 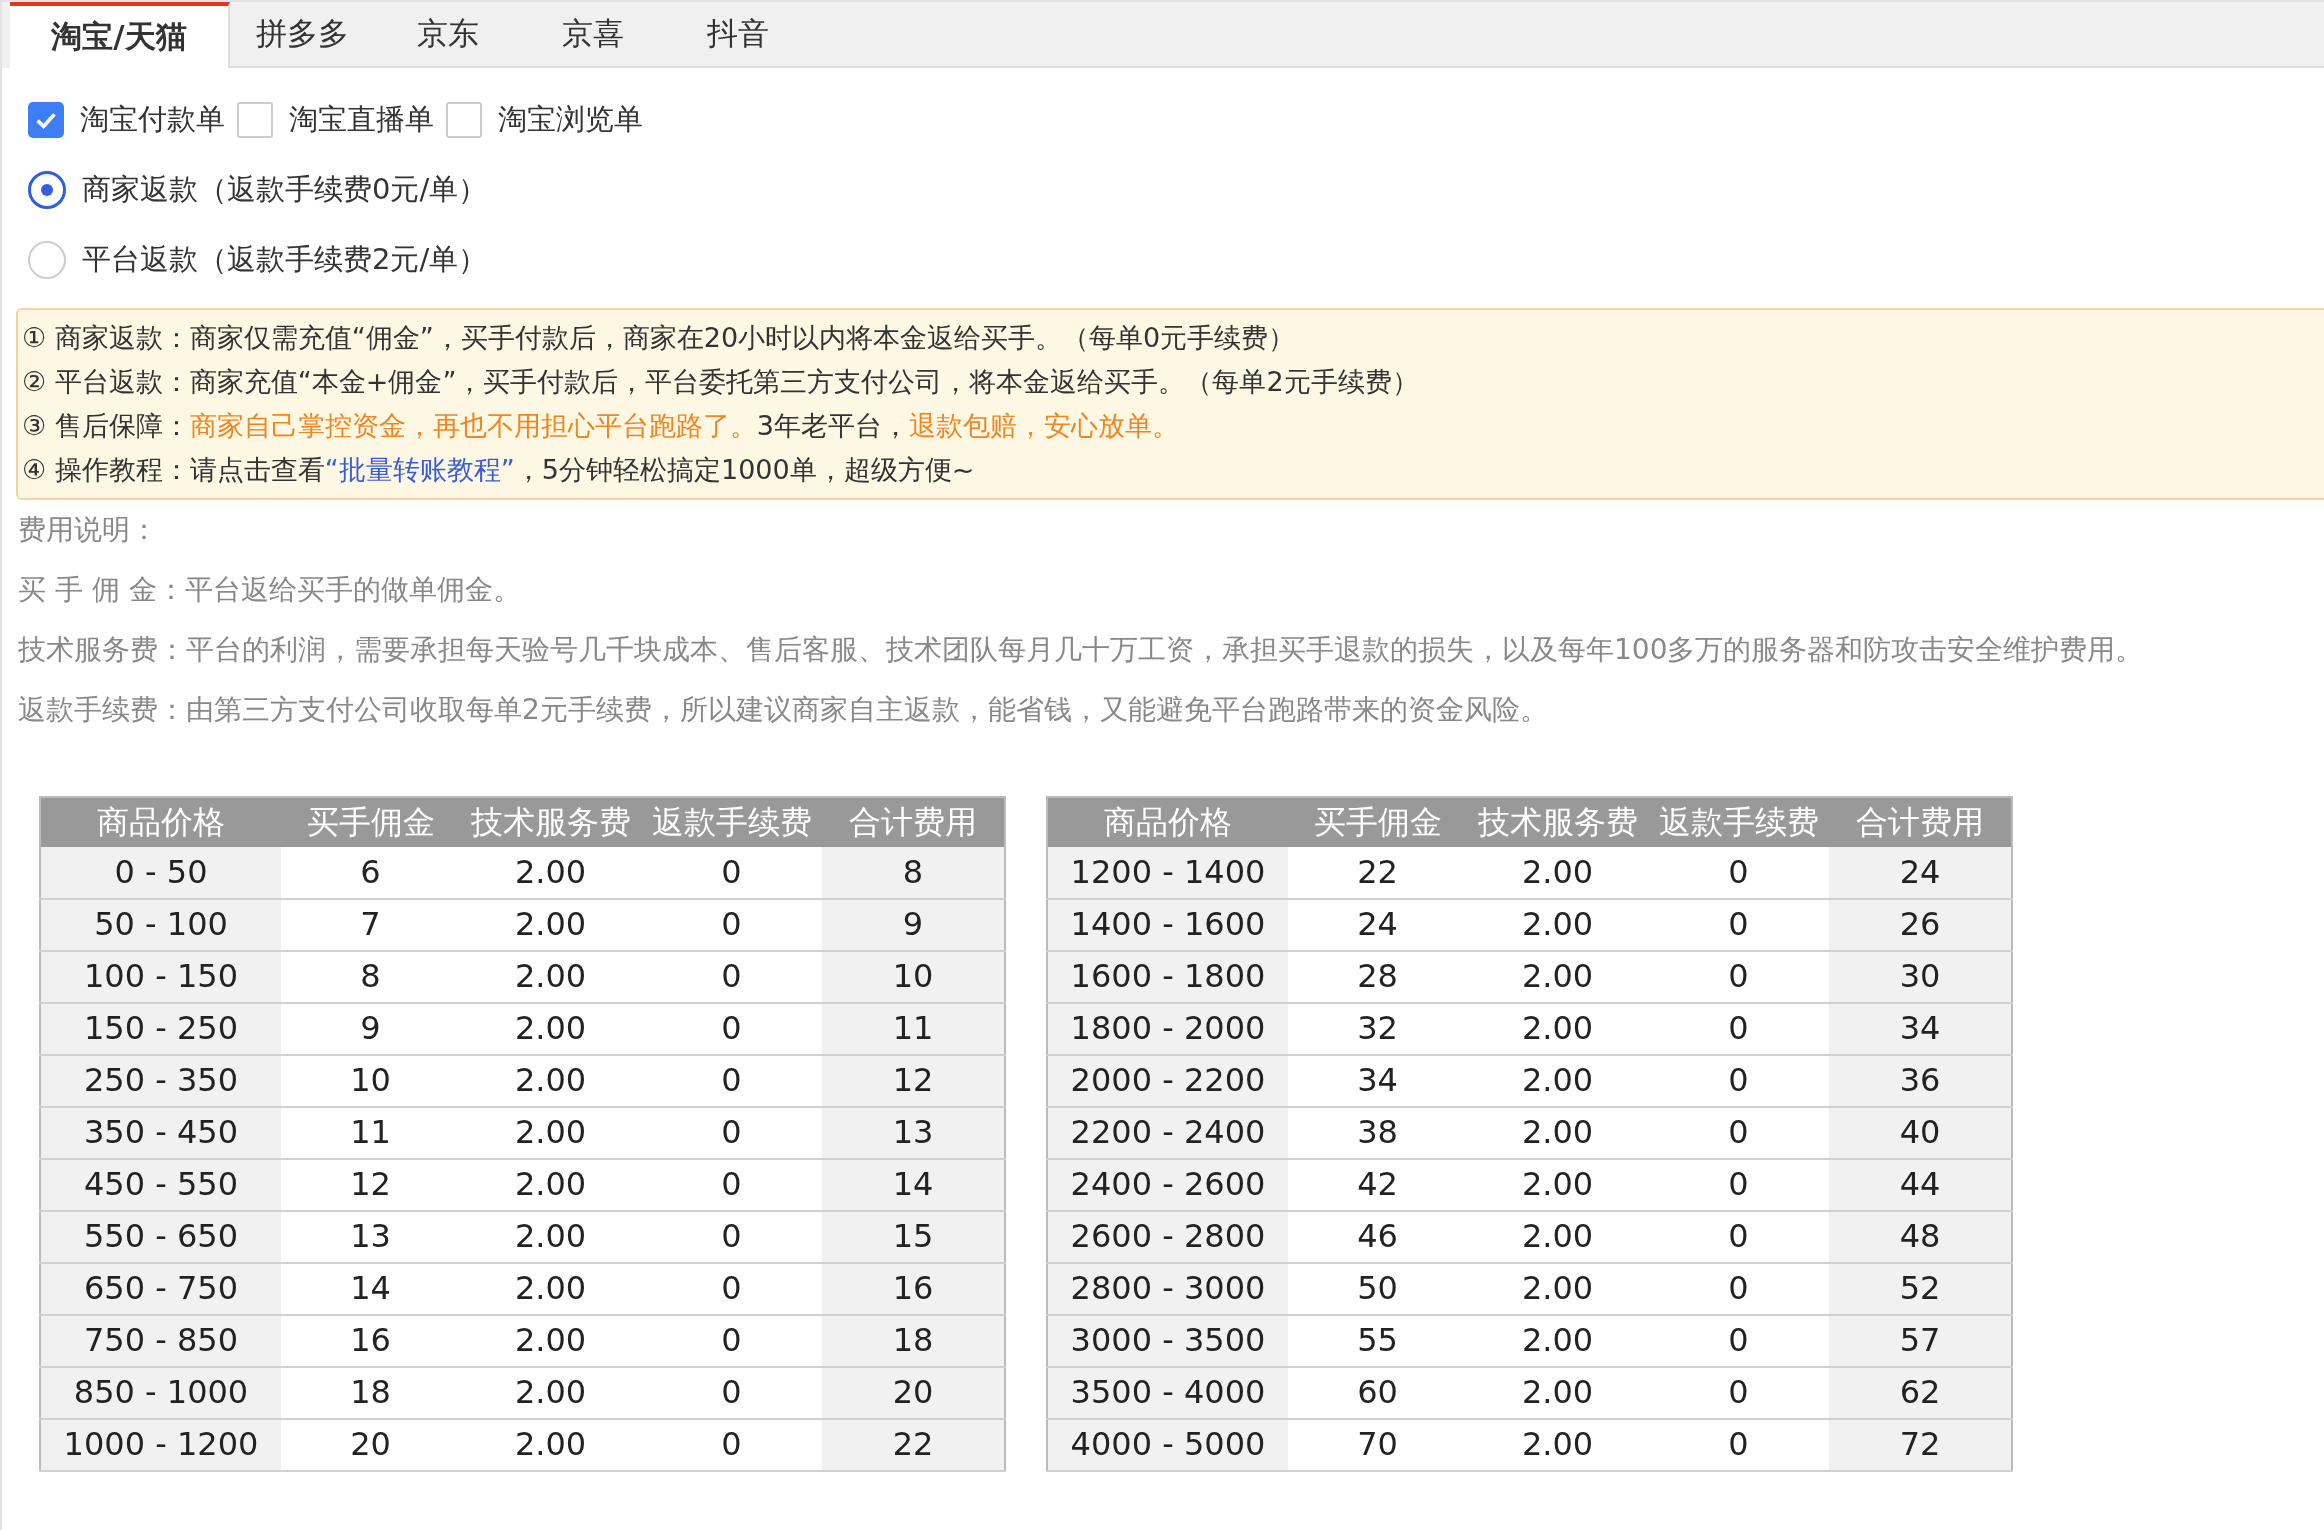 What do you see at coordinates (1377, 1133) in the screenshot?
I see `table-cell: 38` at bounding box center [1377, 1133].